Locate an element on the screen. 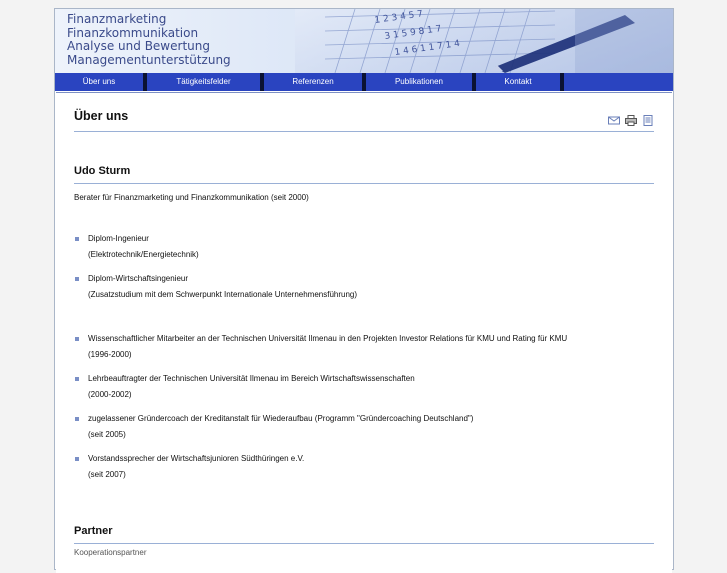  banner-line: Analyse und Bewertung is located at coordinates (138, 46).